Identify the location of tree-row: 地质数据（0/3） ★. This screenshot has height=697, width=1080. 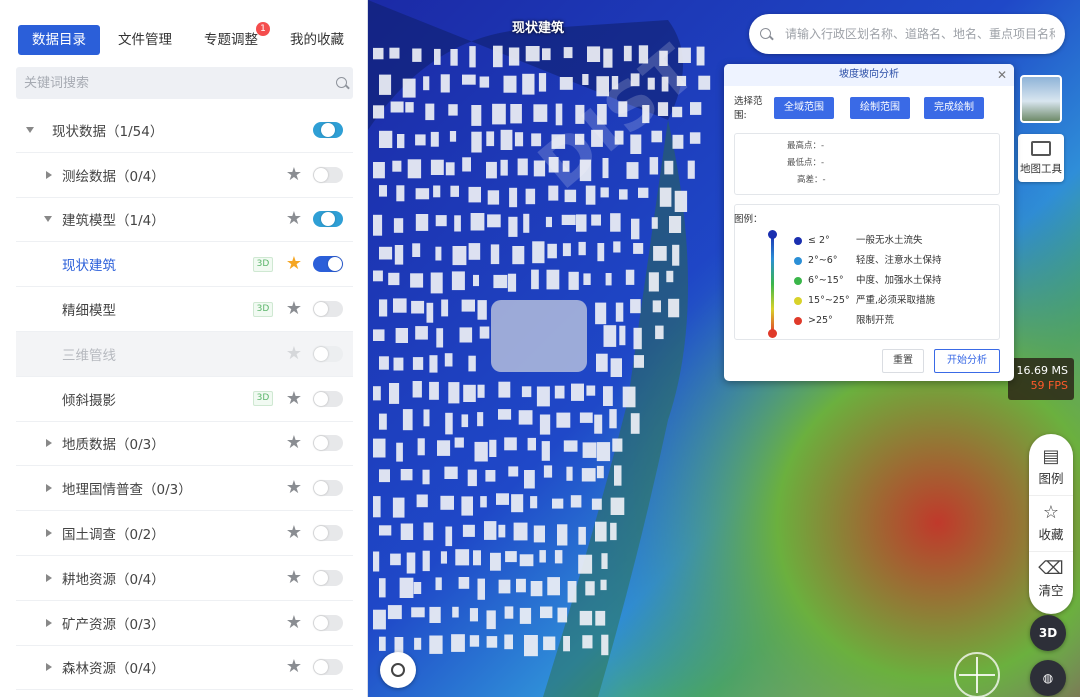
(184, 444).